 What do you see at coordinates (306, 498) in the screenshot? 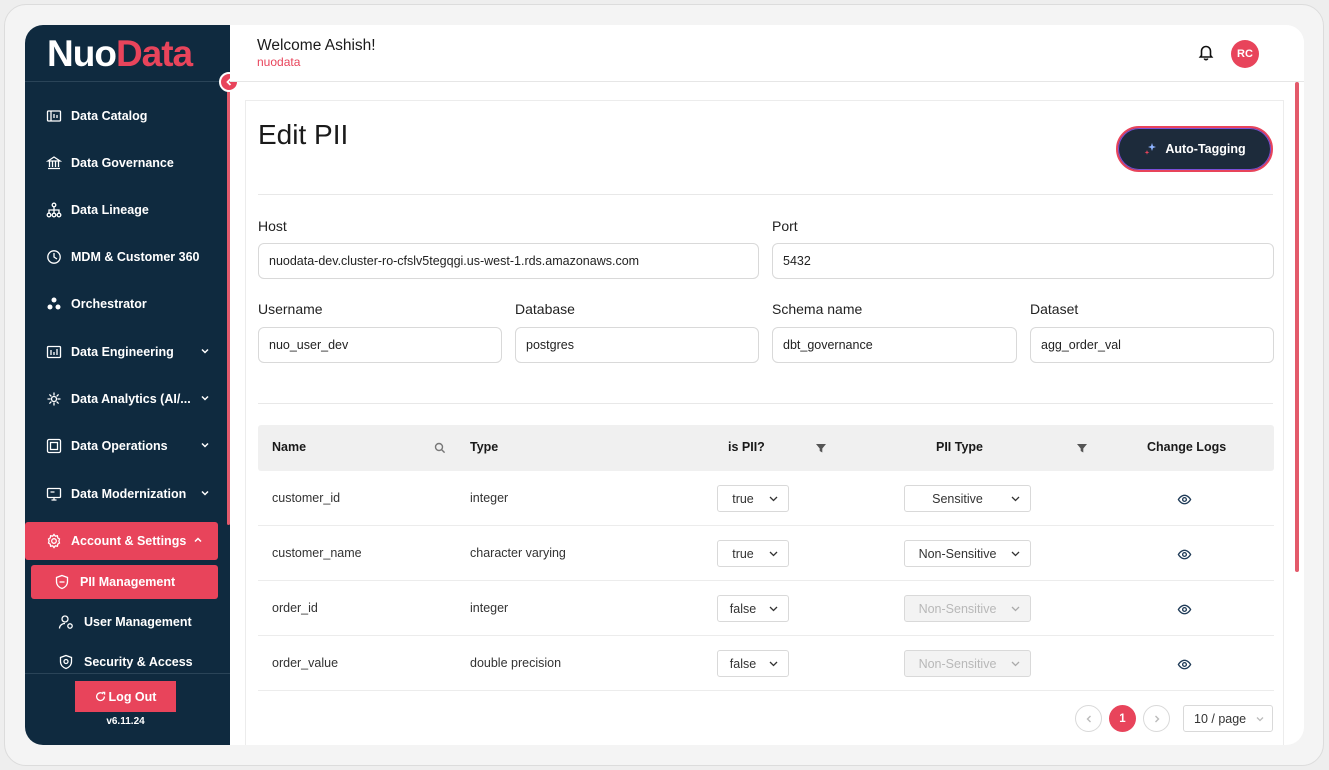
I see `cell-name: customer_id` at bounding box center [306, 498].